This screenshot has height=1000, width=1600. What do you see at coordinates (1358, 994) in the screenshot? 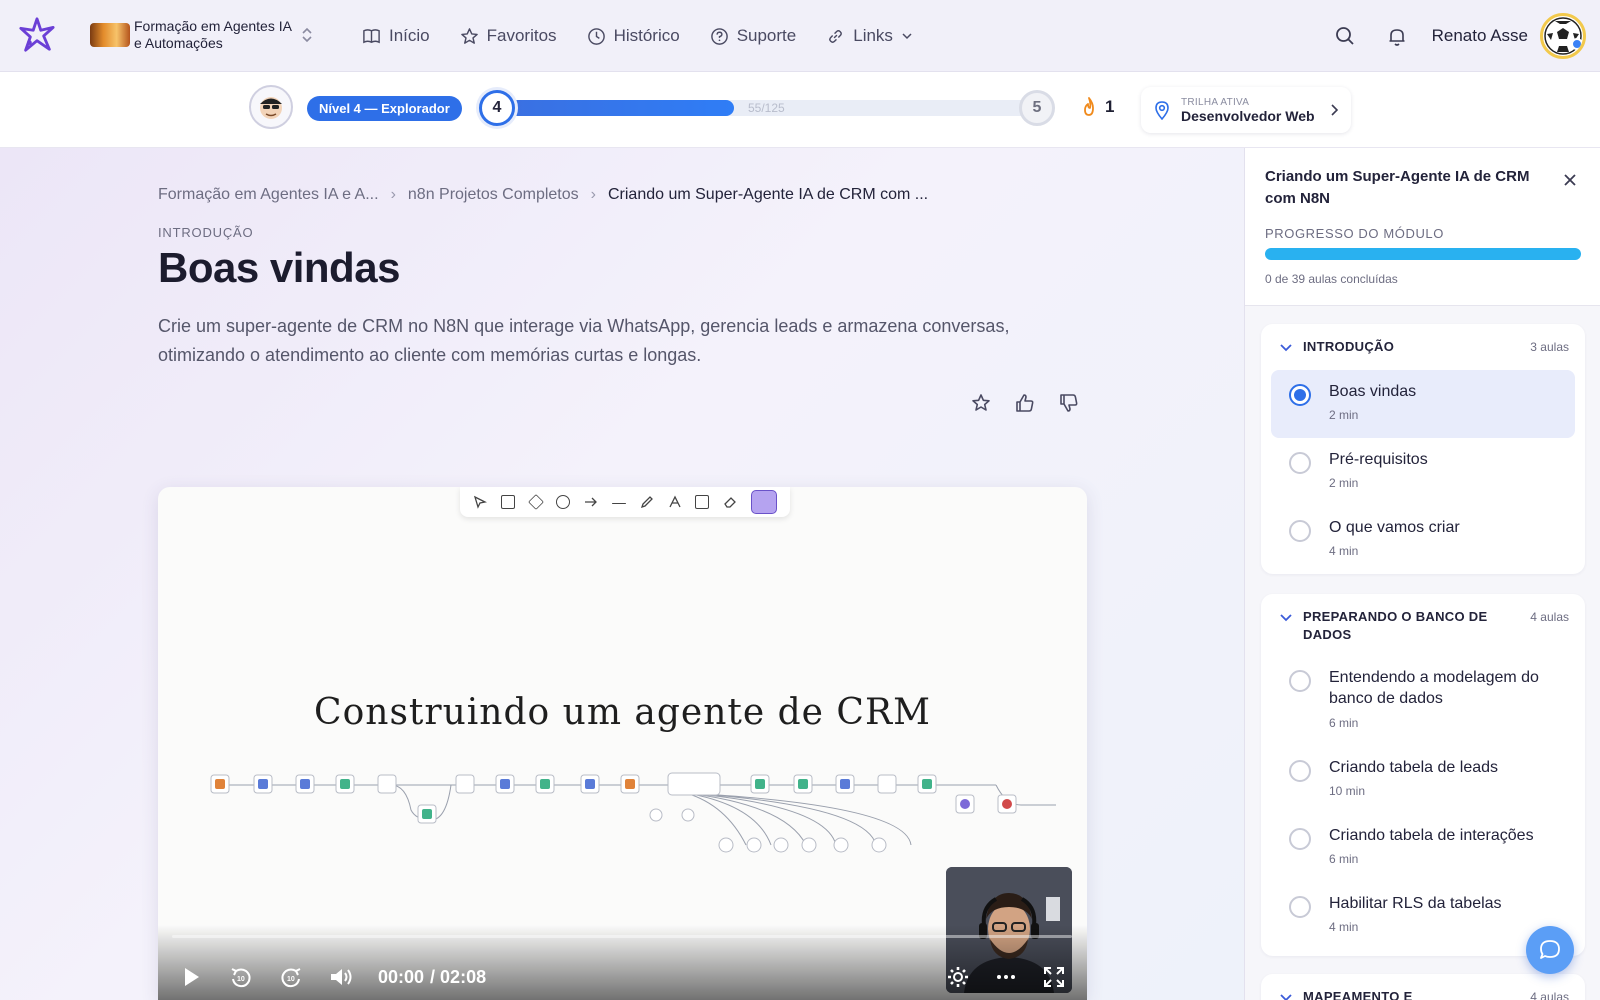
I see `section-title: MAPEAMENTO E` at bounding box center [1358, 994].